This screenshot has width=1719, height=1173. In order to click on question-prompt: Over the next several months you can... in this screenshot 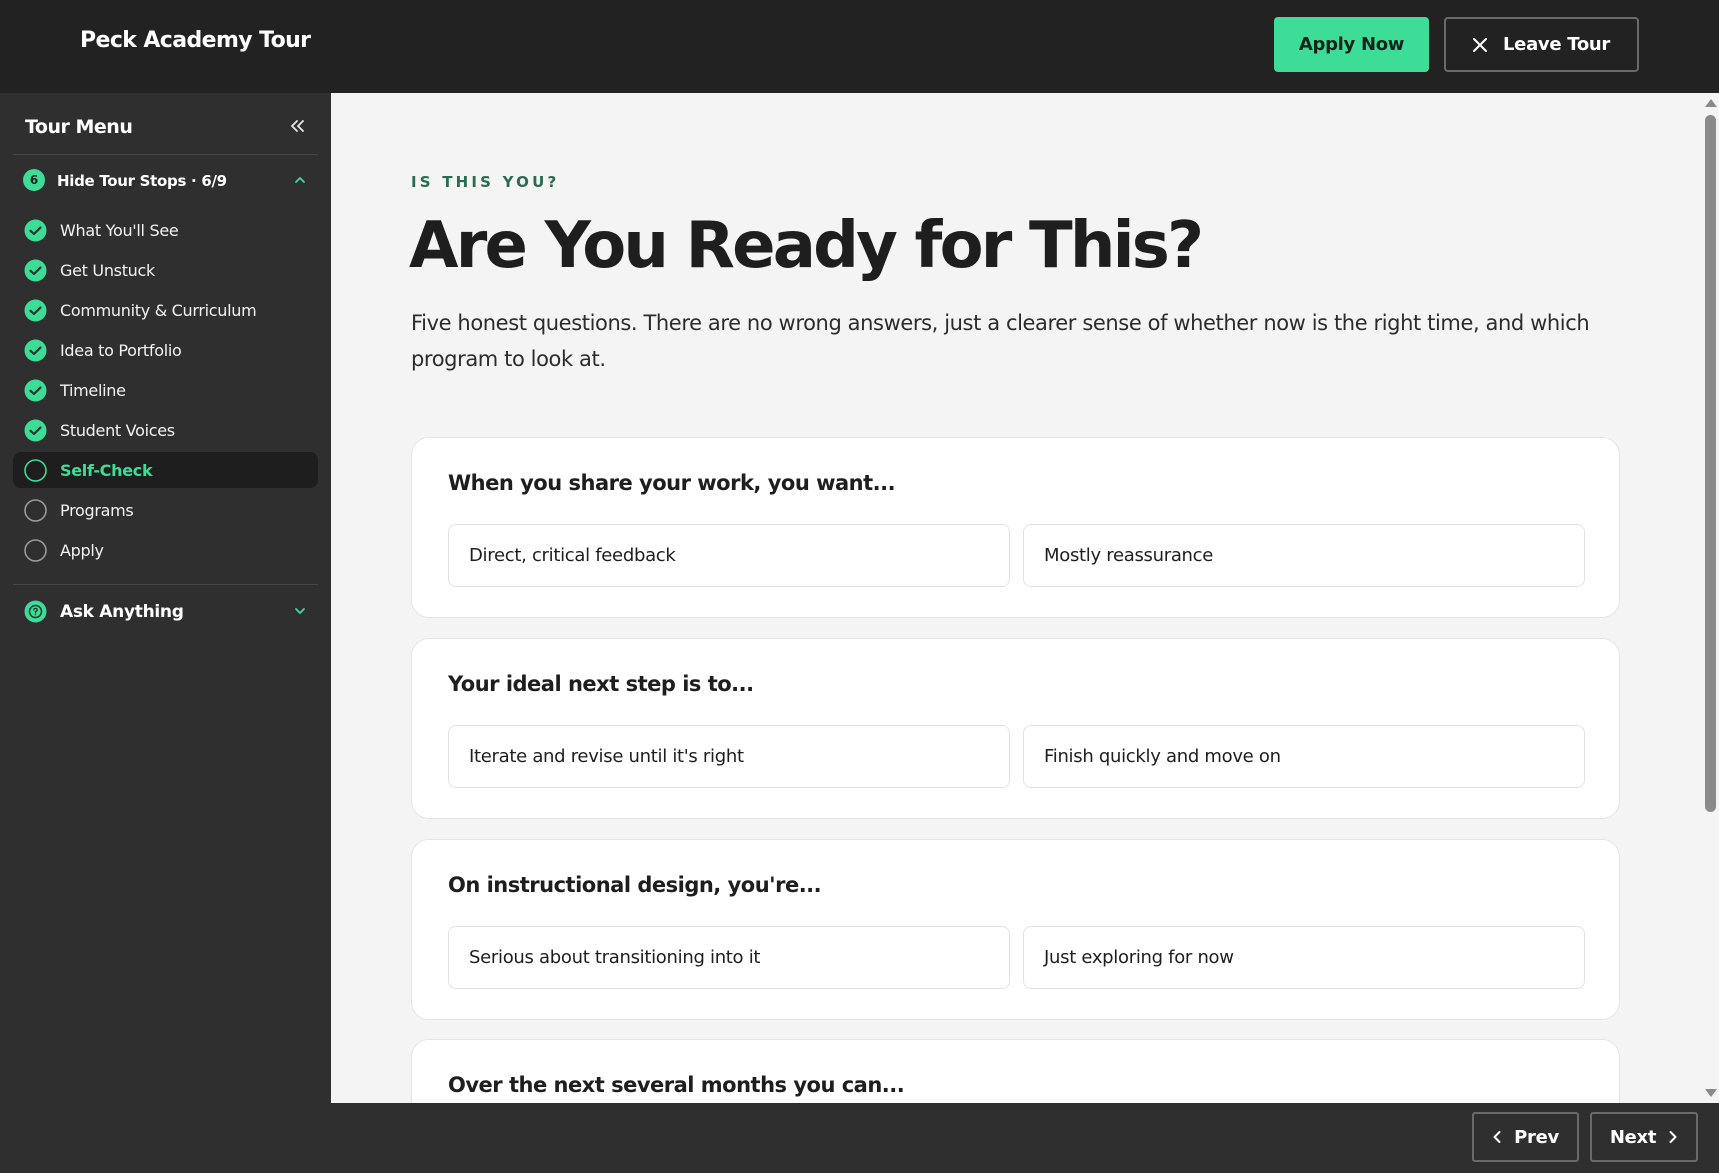, I will do `click(676, 1085)`.